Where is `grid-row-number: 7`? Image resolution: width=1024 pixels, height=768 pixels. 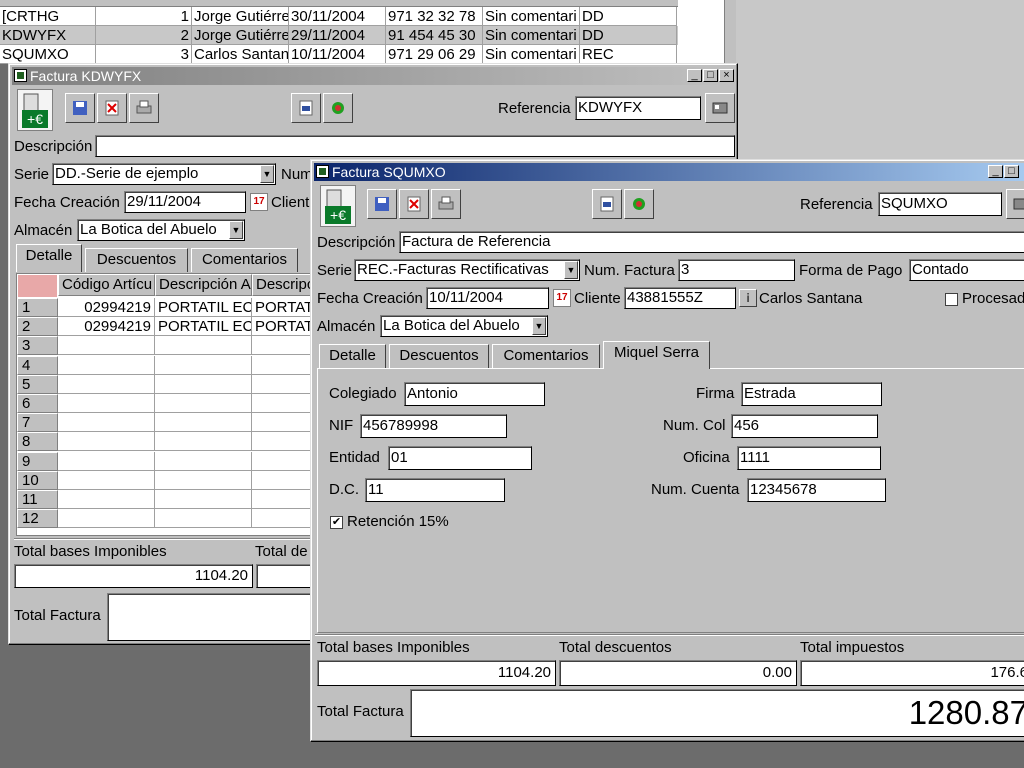
grid-row-number: 7 is located at coordinates (37, 423).